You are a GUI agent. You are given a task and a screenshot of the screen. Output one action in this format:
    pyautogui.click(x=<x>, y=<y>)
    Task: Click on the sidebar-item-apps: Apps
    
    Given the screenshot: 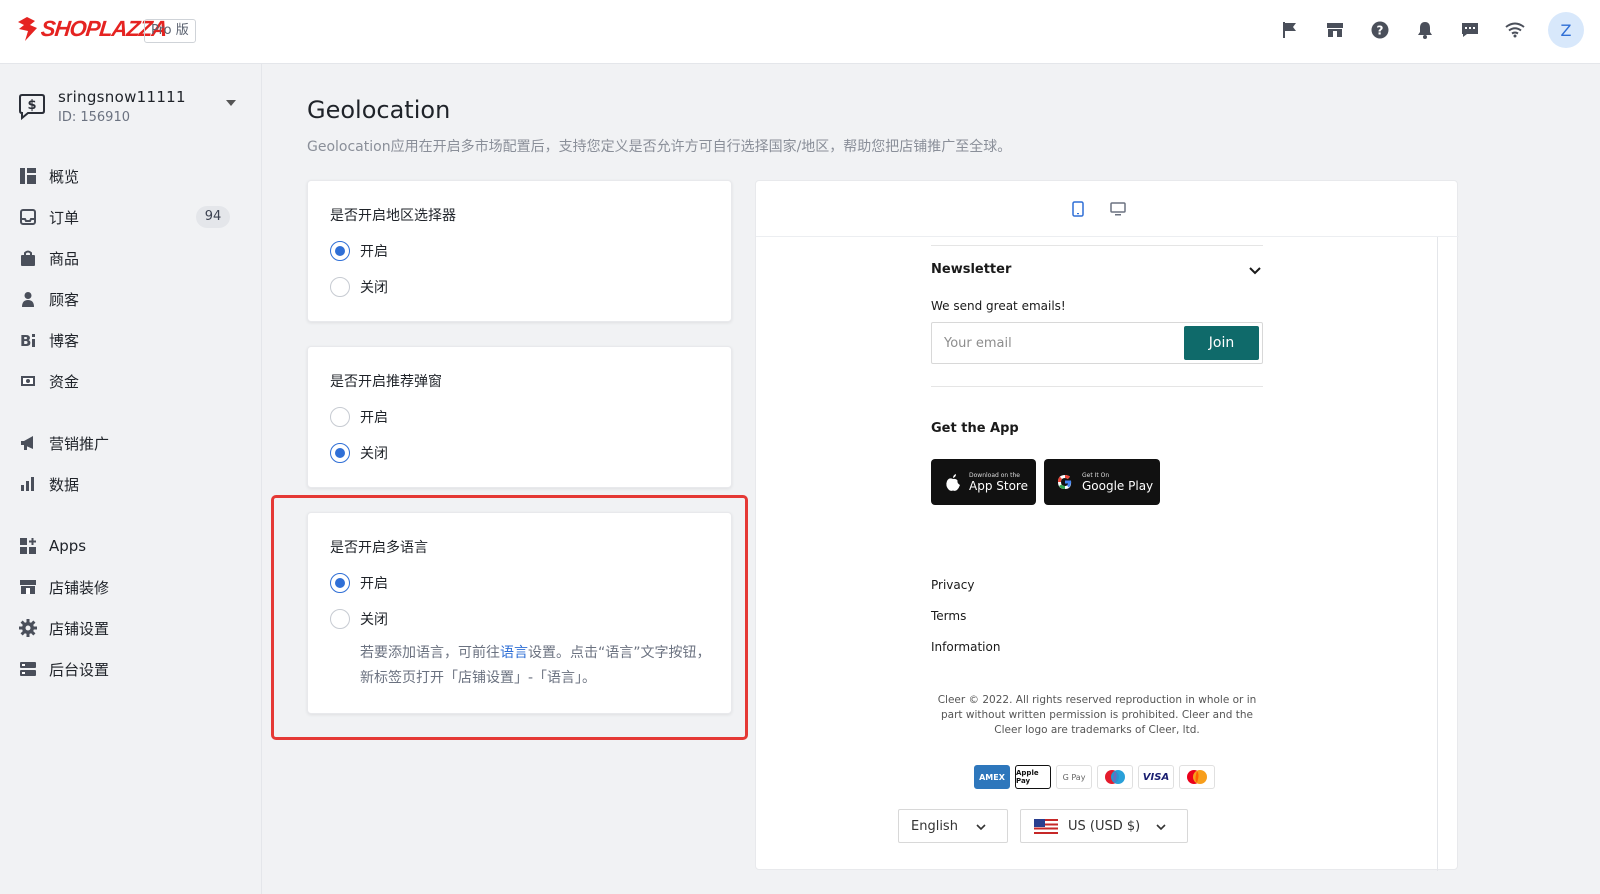 What is the action you would take?
    pyautogui.click(x=124, y=546)
    